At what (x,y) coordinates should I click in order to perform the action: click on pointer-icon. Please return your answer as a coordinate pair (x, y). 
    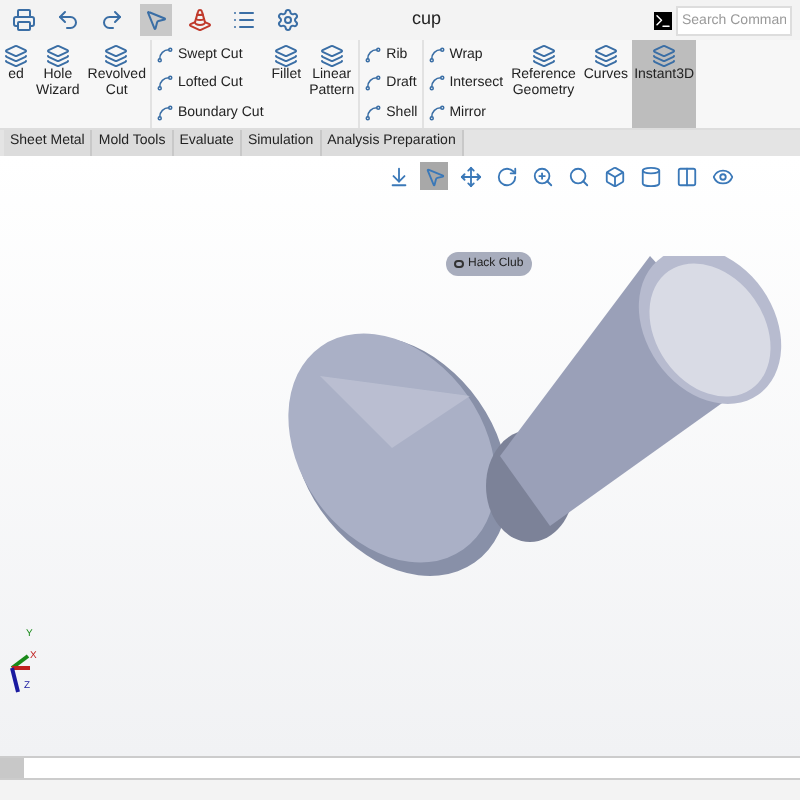
    Looking at the image, I should click on (156, 20).